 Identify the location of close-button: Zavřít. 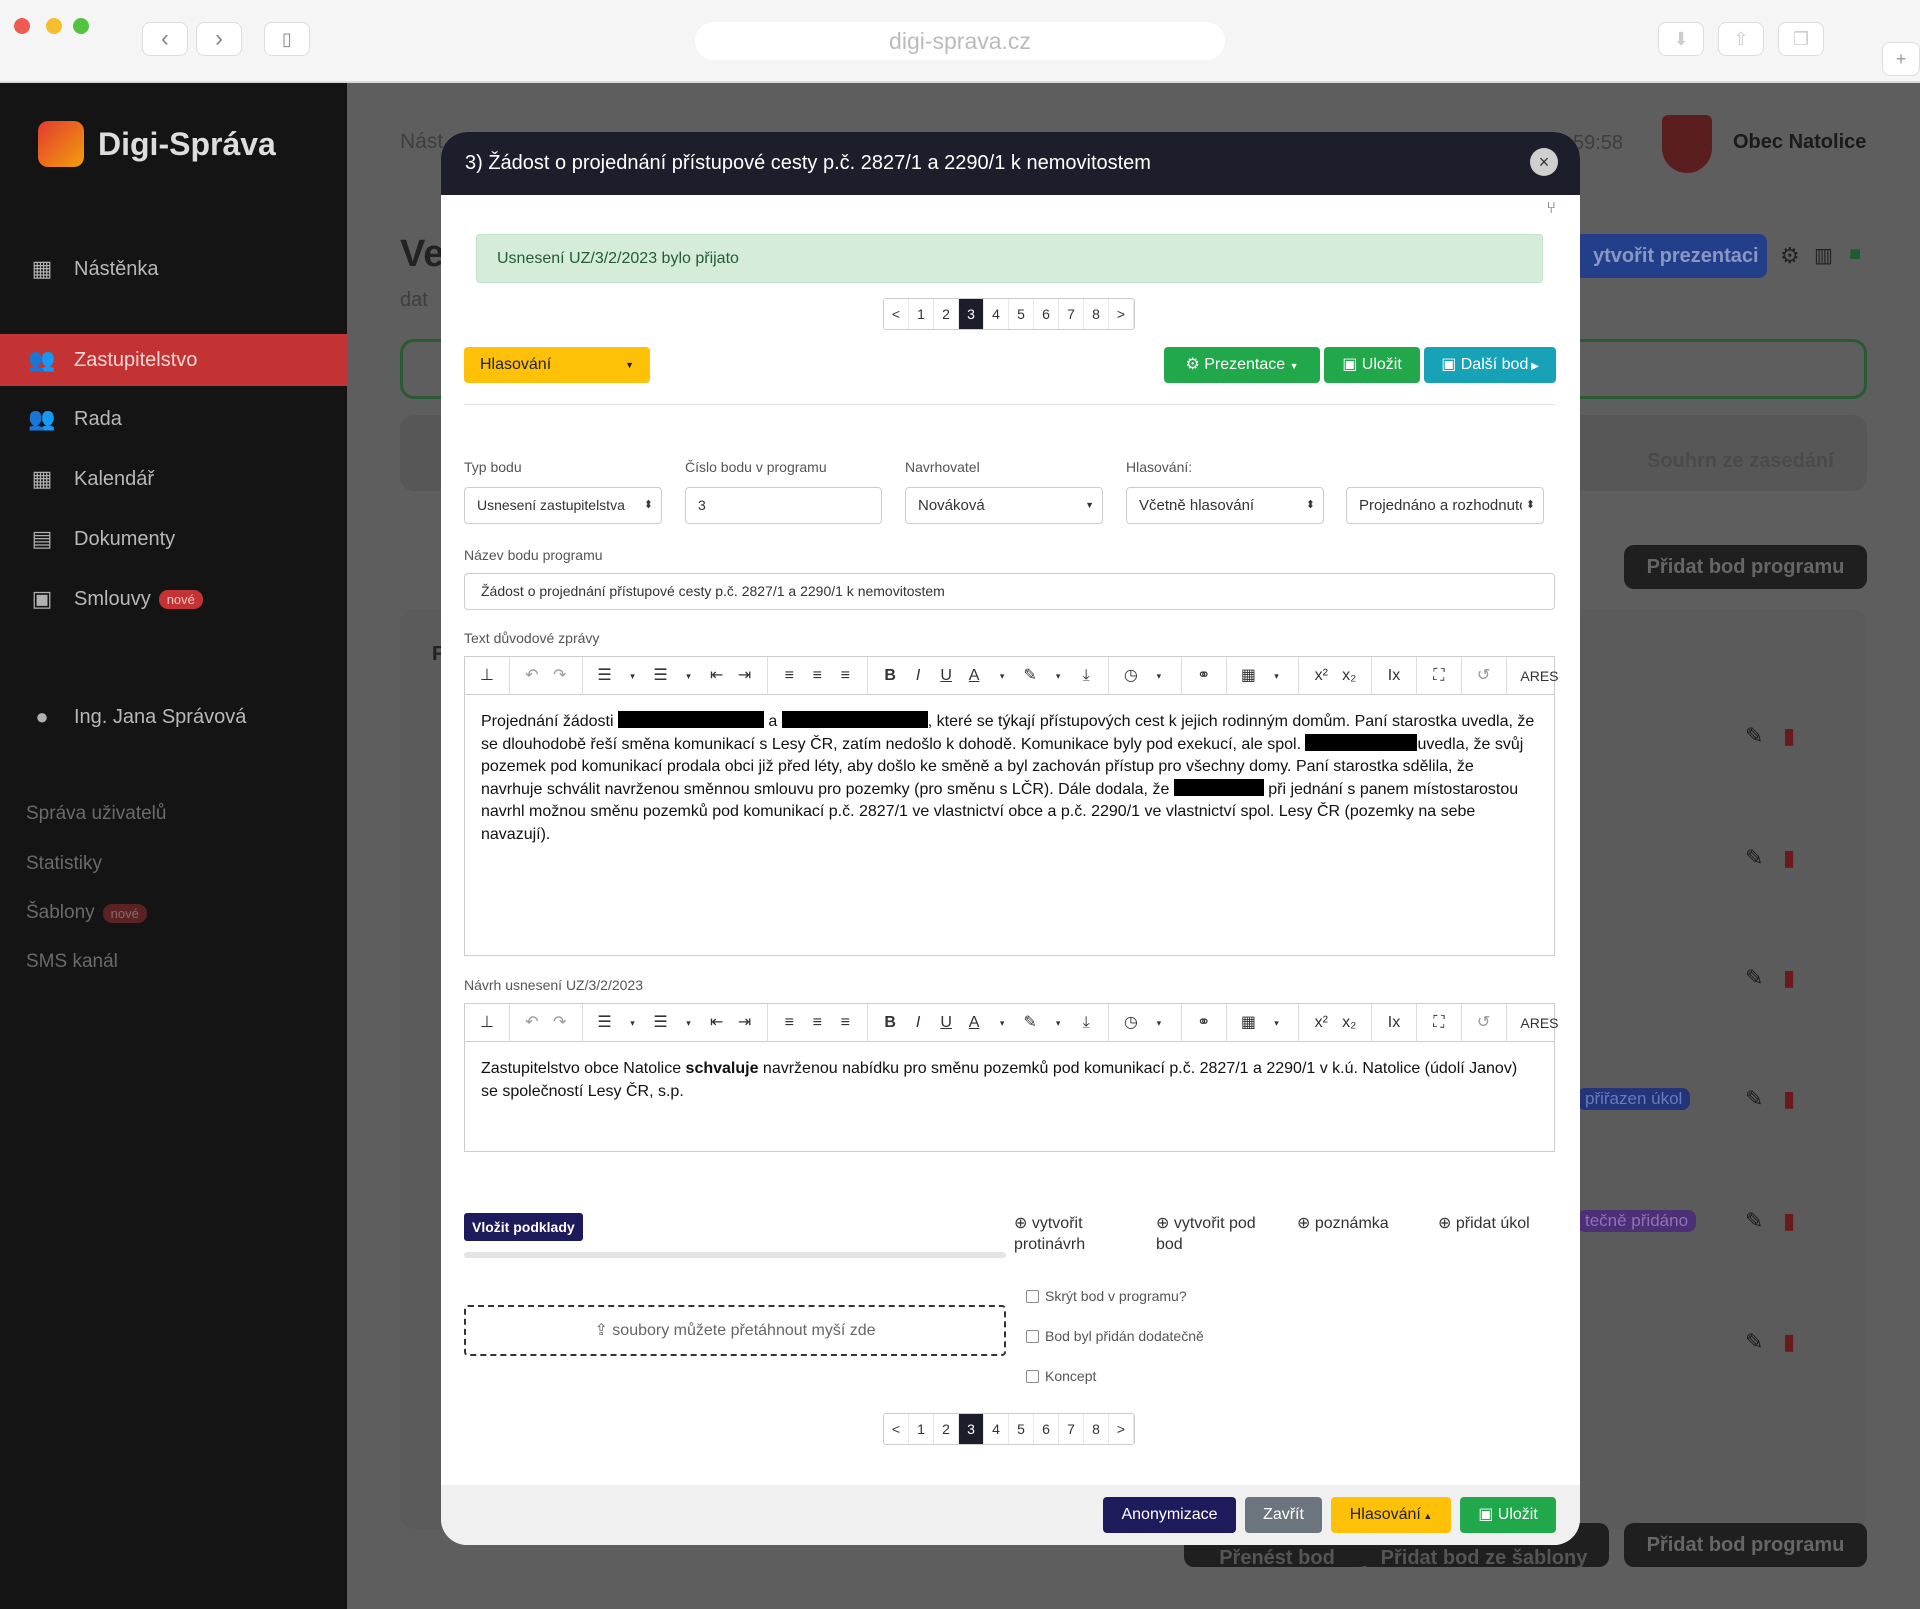
(1283, 1515).